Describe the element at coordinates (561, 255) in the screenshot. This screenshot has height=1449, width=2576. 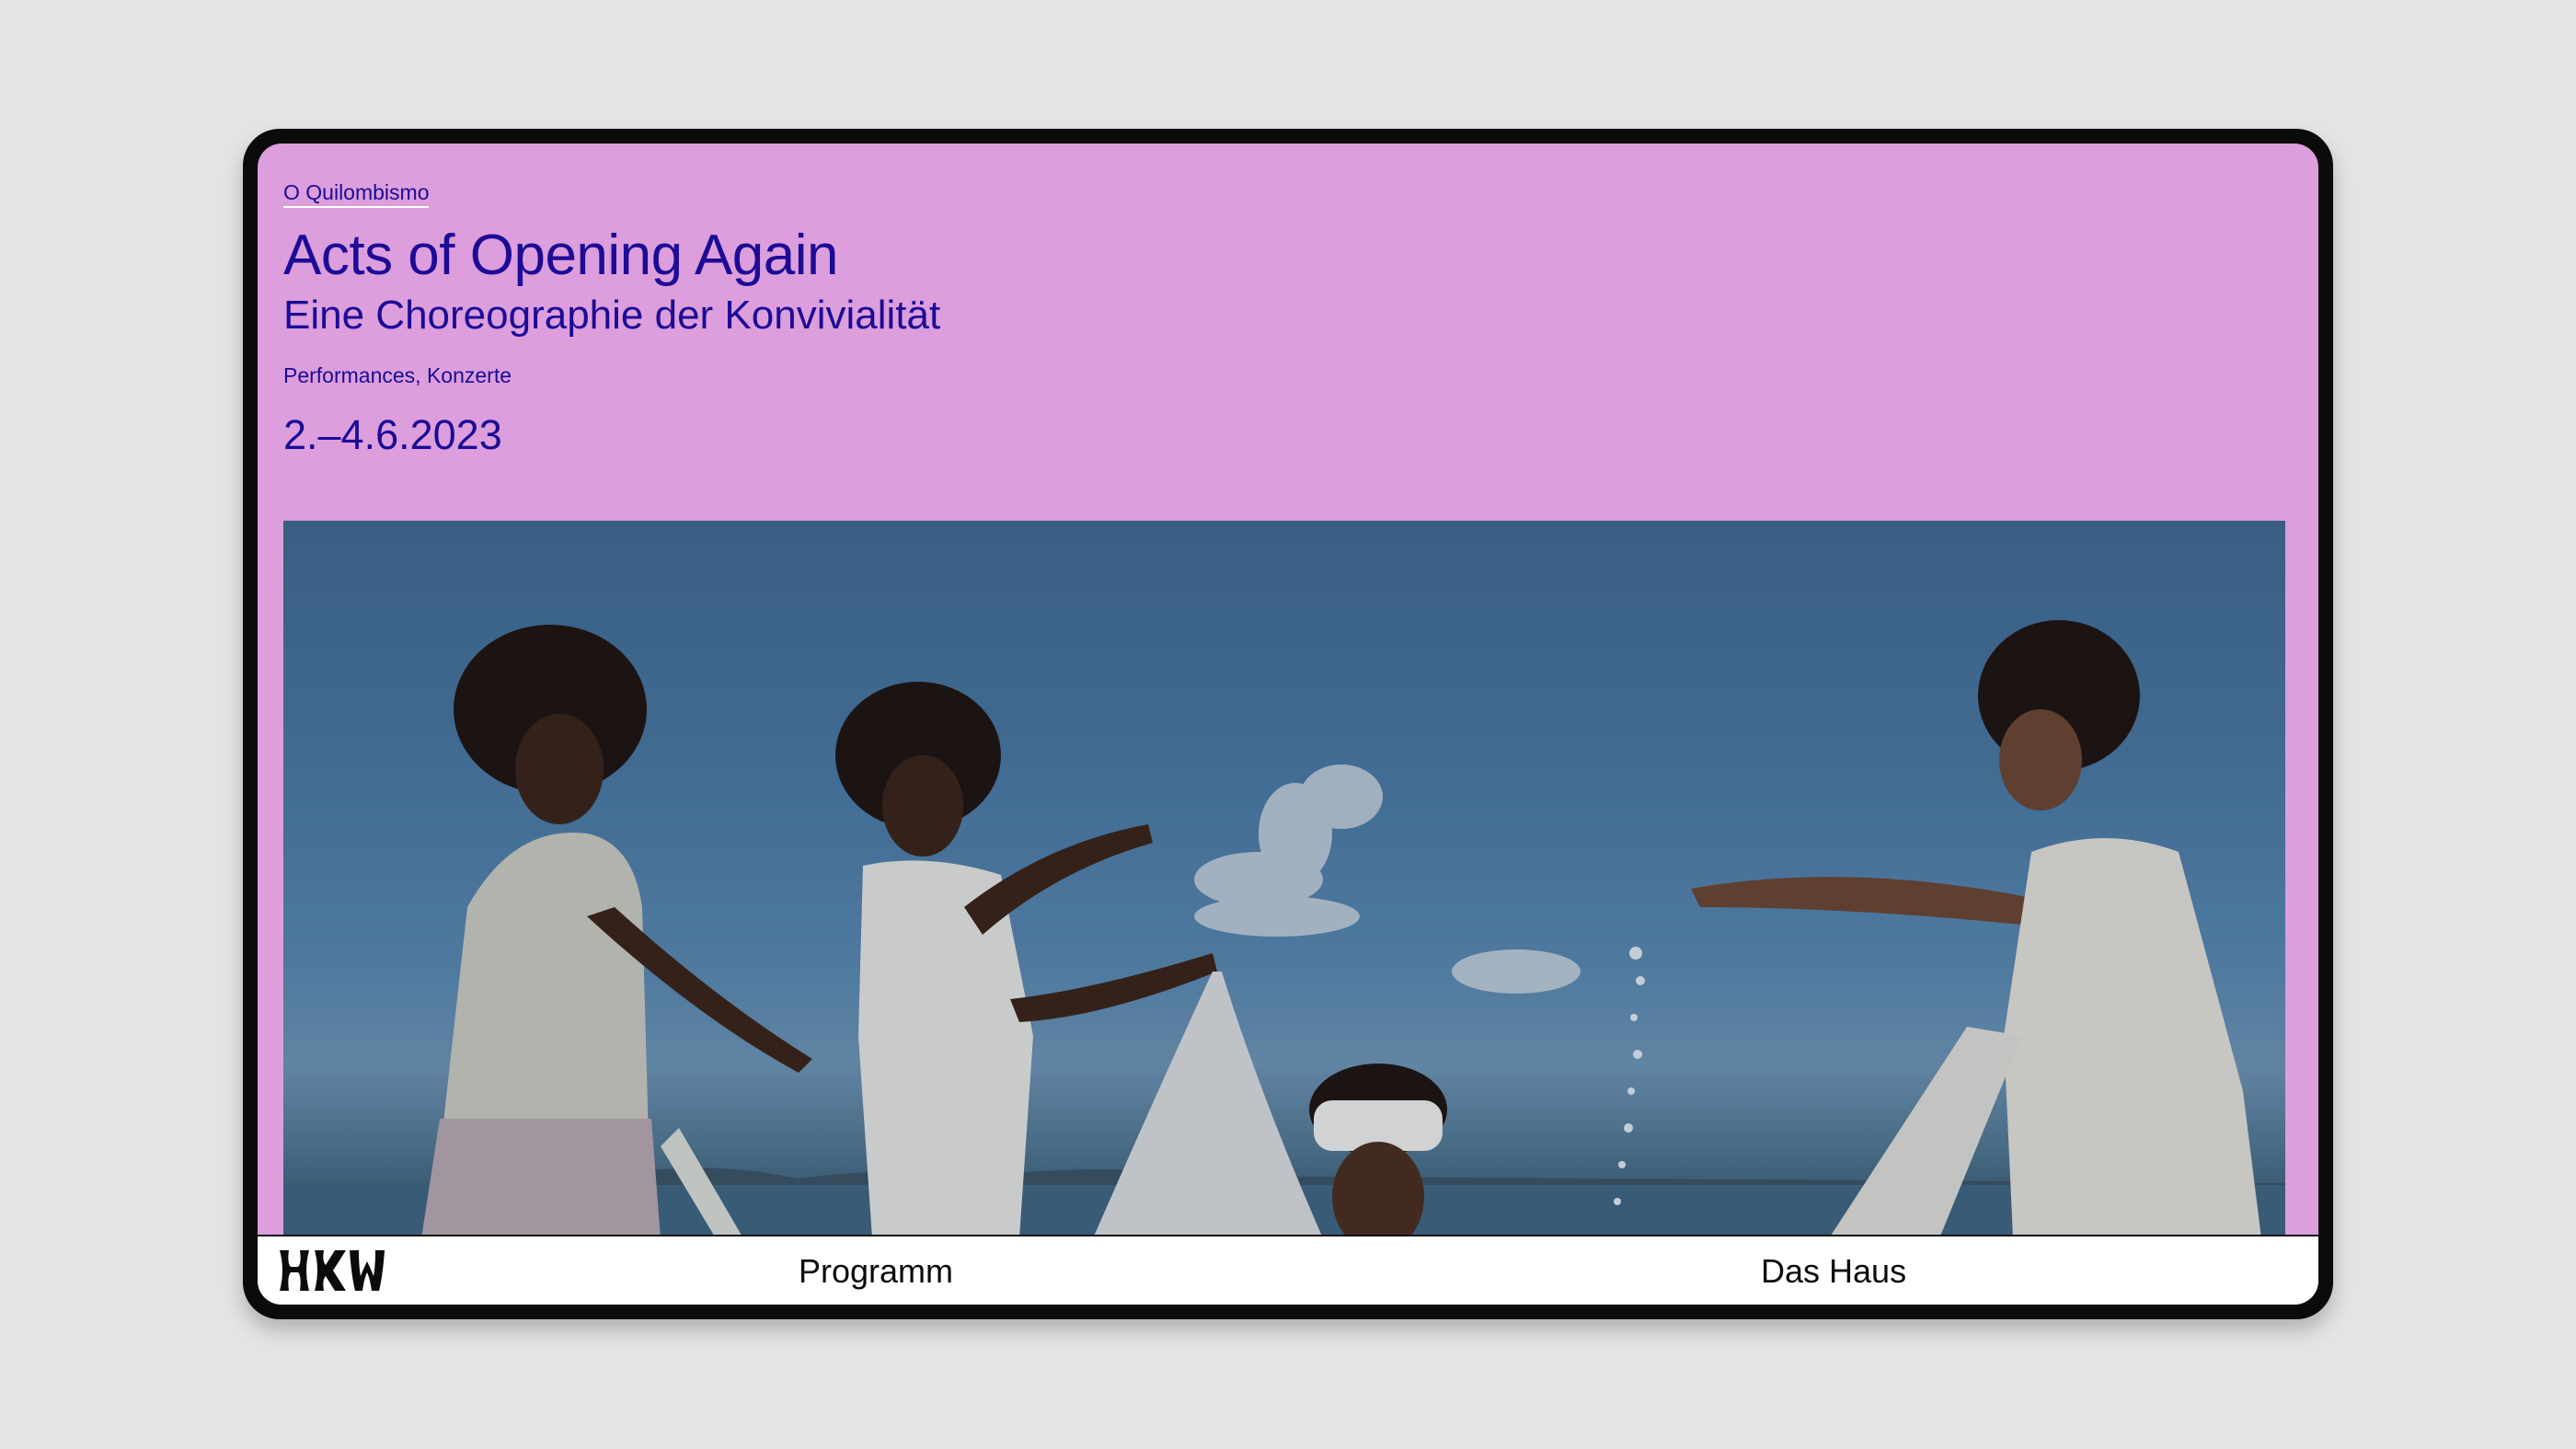
I see `event-title: Acts of Opening Again` at that location.